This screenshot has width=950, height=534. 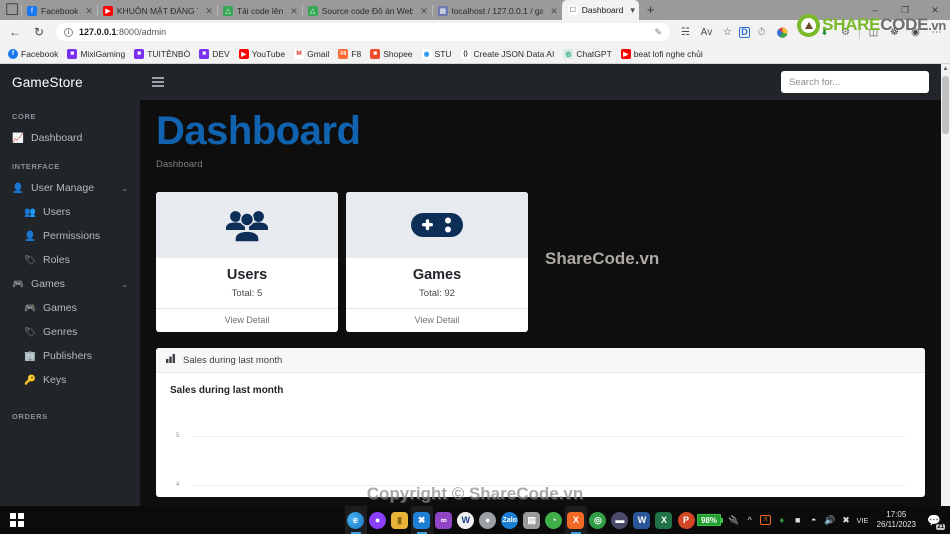 What do you see at coordinates (803, 32) in the screenshot?
I see `adblock-icon: ⊘` at bounding box center [803, 32].